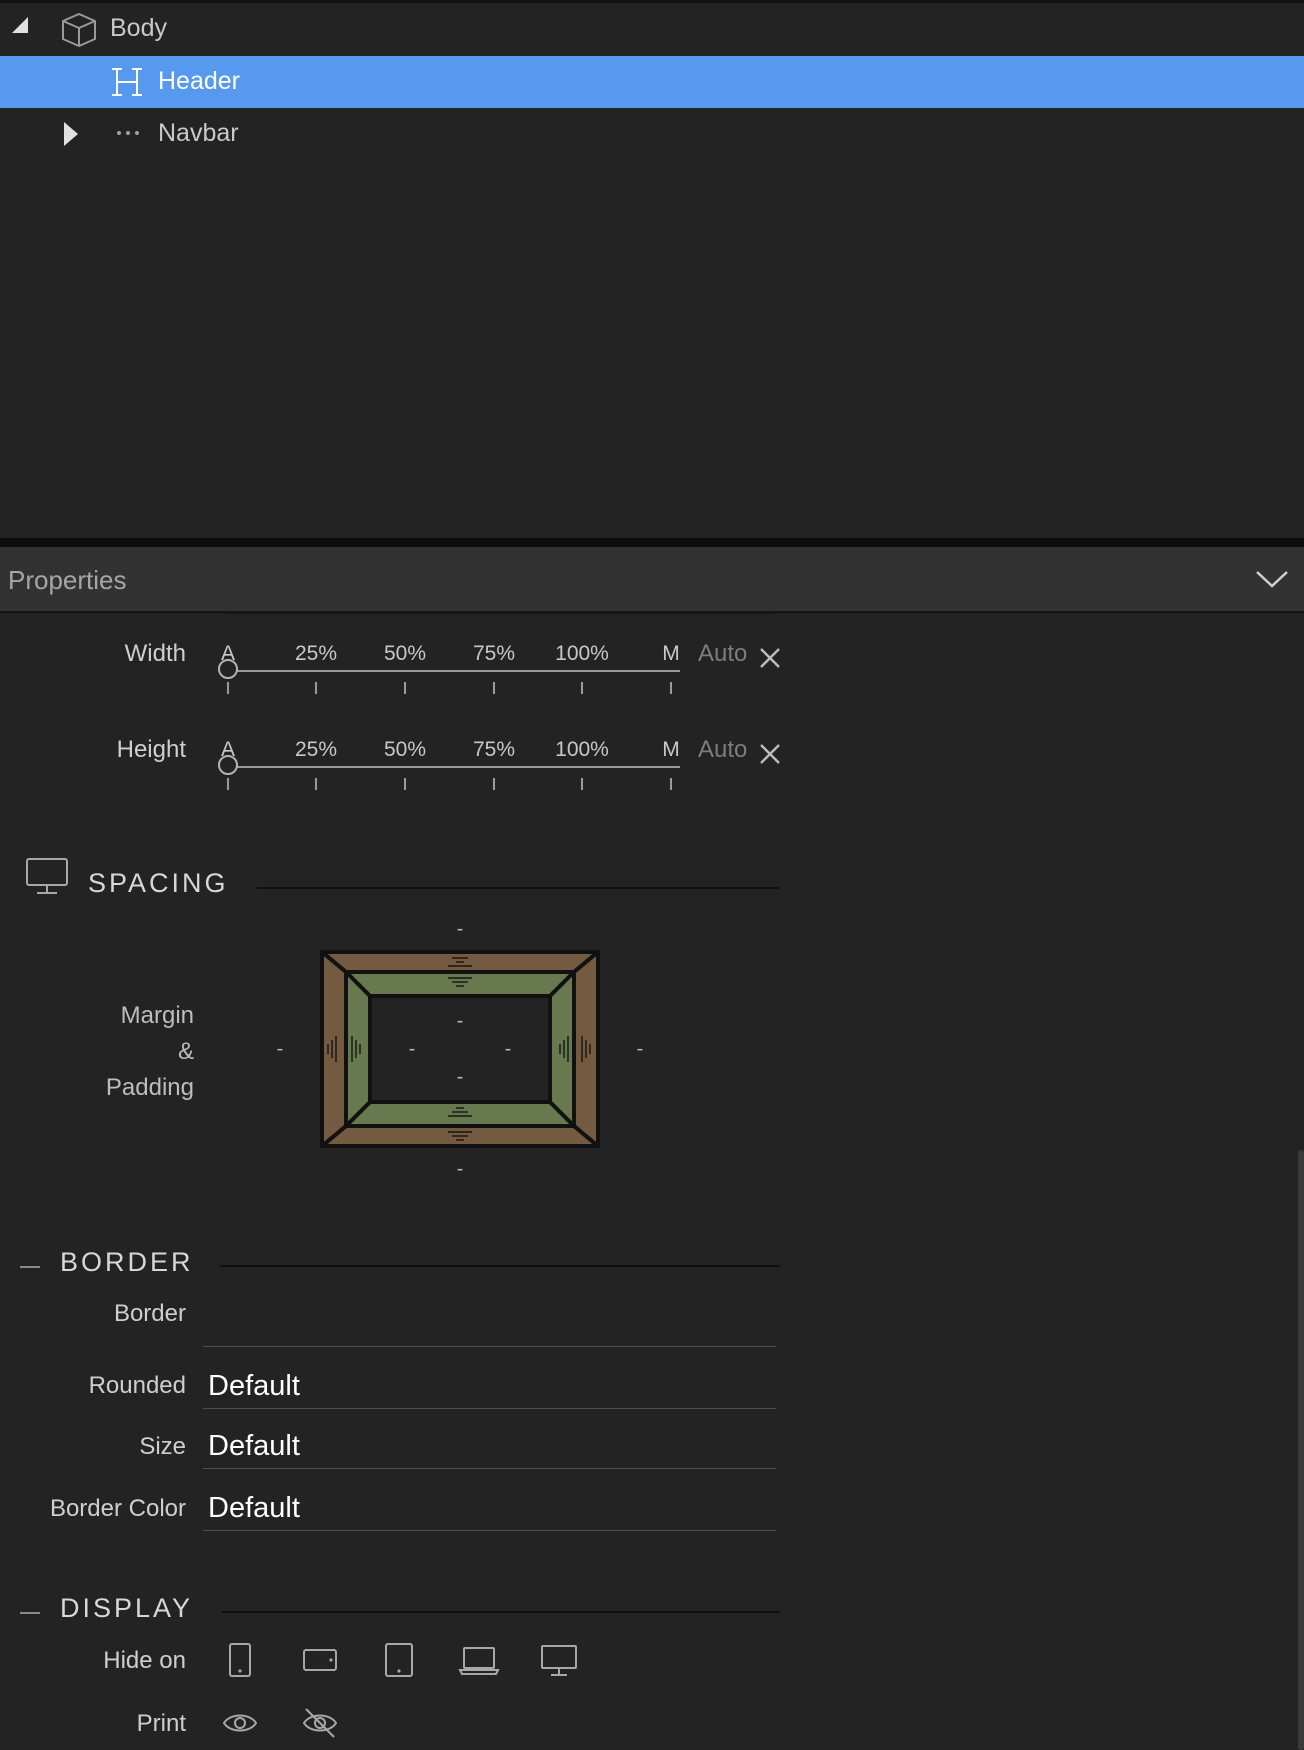 The height and width of the screenshot is (1750, 1304). What do you see at coordinates (460, 1021) in the screenshot?
I see `padding-top-value: -` at bounding box center [460, 1021].